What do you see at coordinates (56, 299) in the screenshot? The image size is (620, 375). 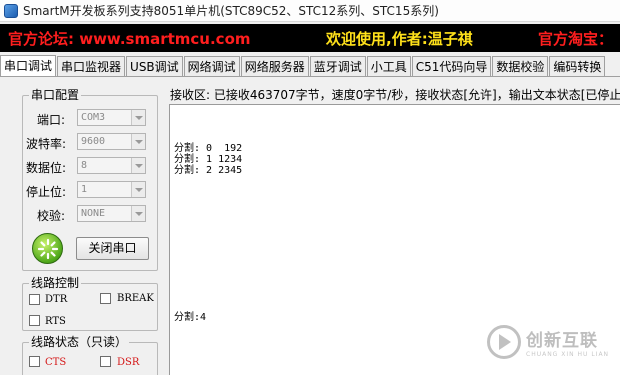 I see `dtr-label: DTR` at bounding box center [56, 299].